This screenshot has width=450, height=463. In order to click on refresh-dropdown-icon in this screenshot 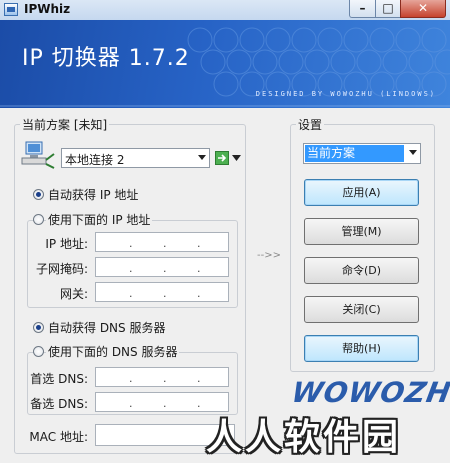, I will do `click(236, 158)`.